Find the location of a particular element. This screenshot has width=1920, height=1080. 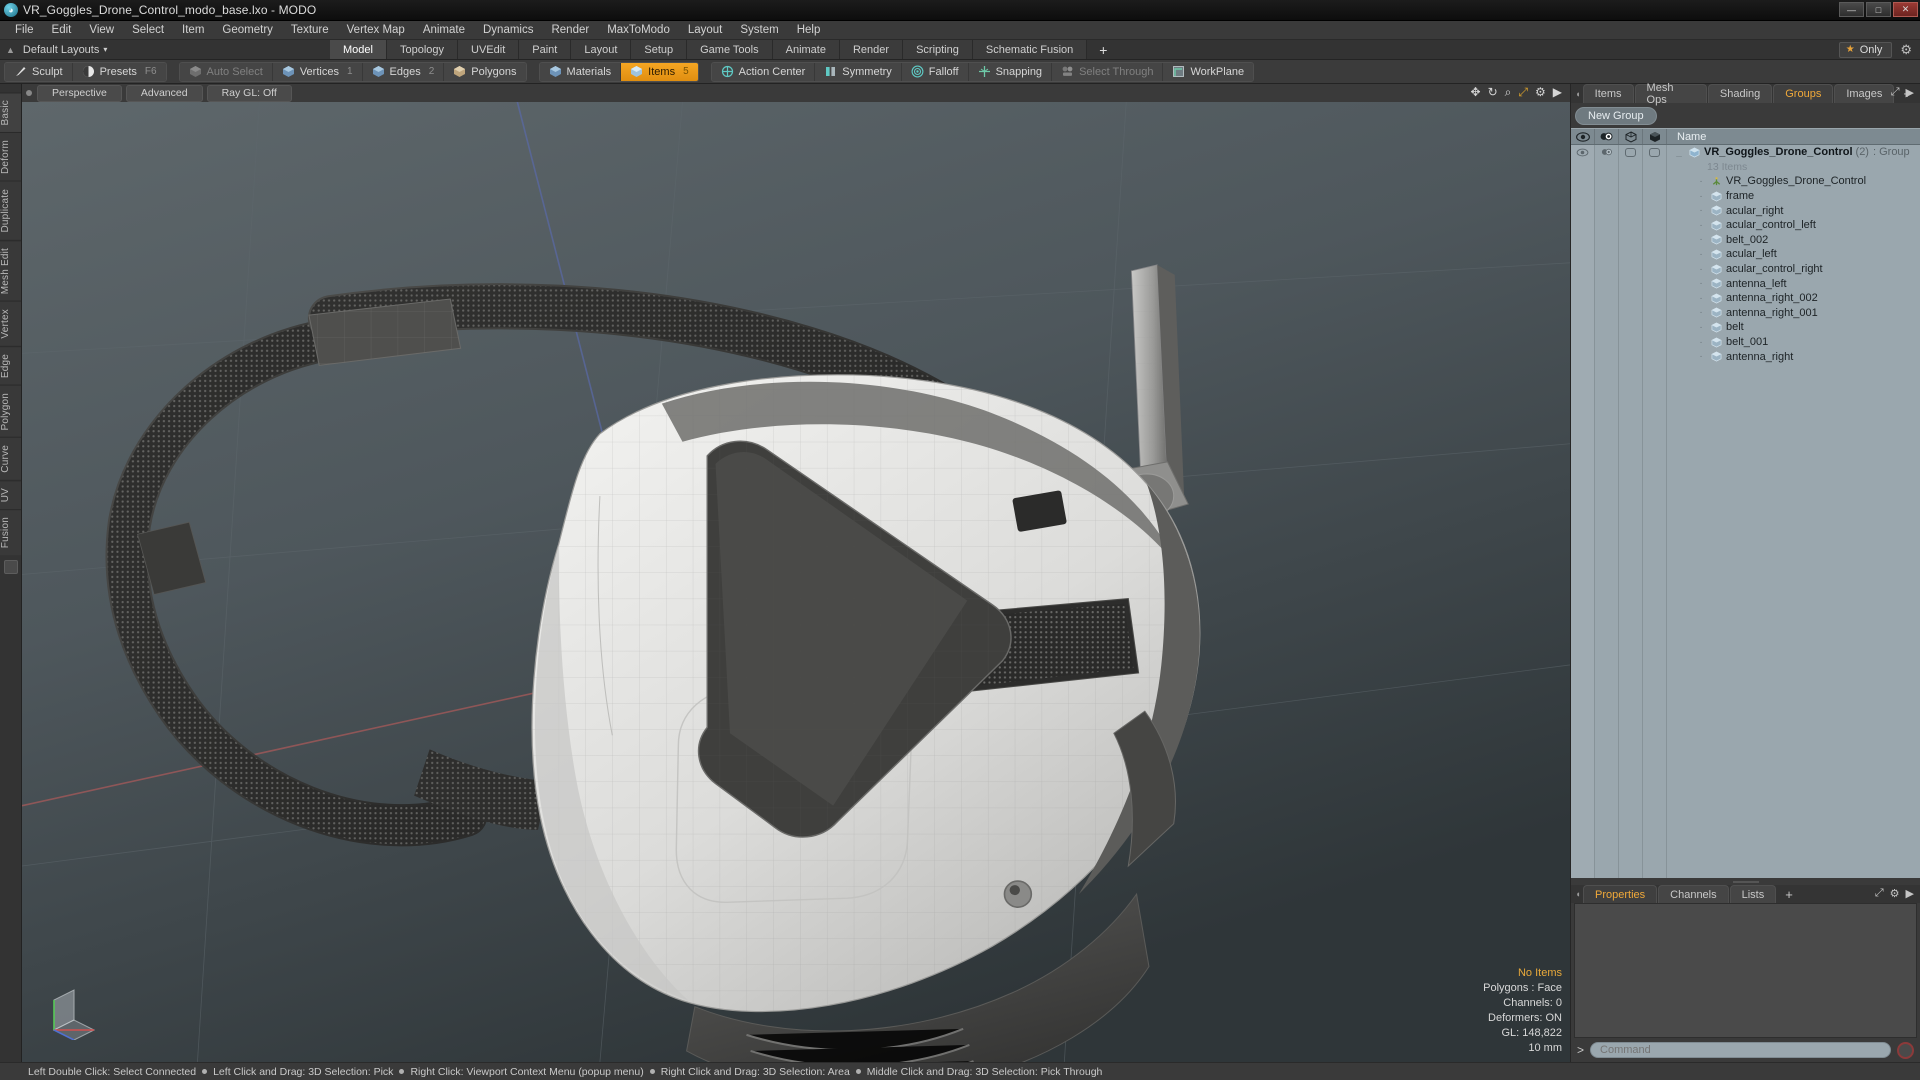

properties-panel-body is located at coordinates (1745, 970).